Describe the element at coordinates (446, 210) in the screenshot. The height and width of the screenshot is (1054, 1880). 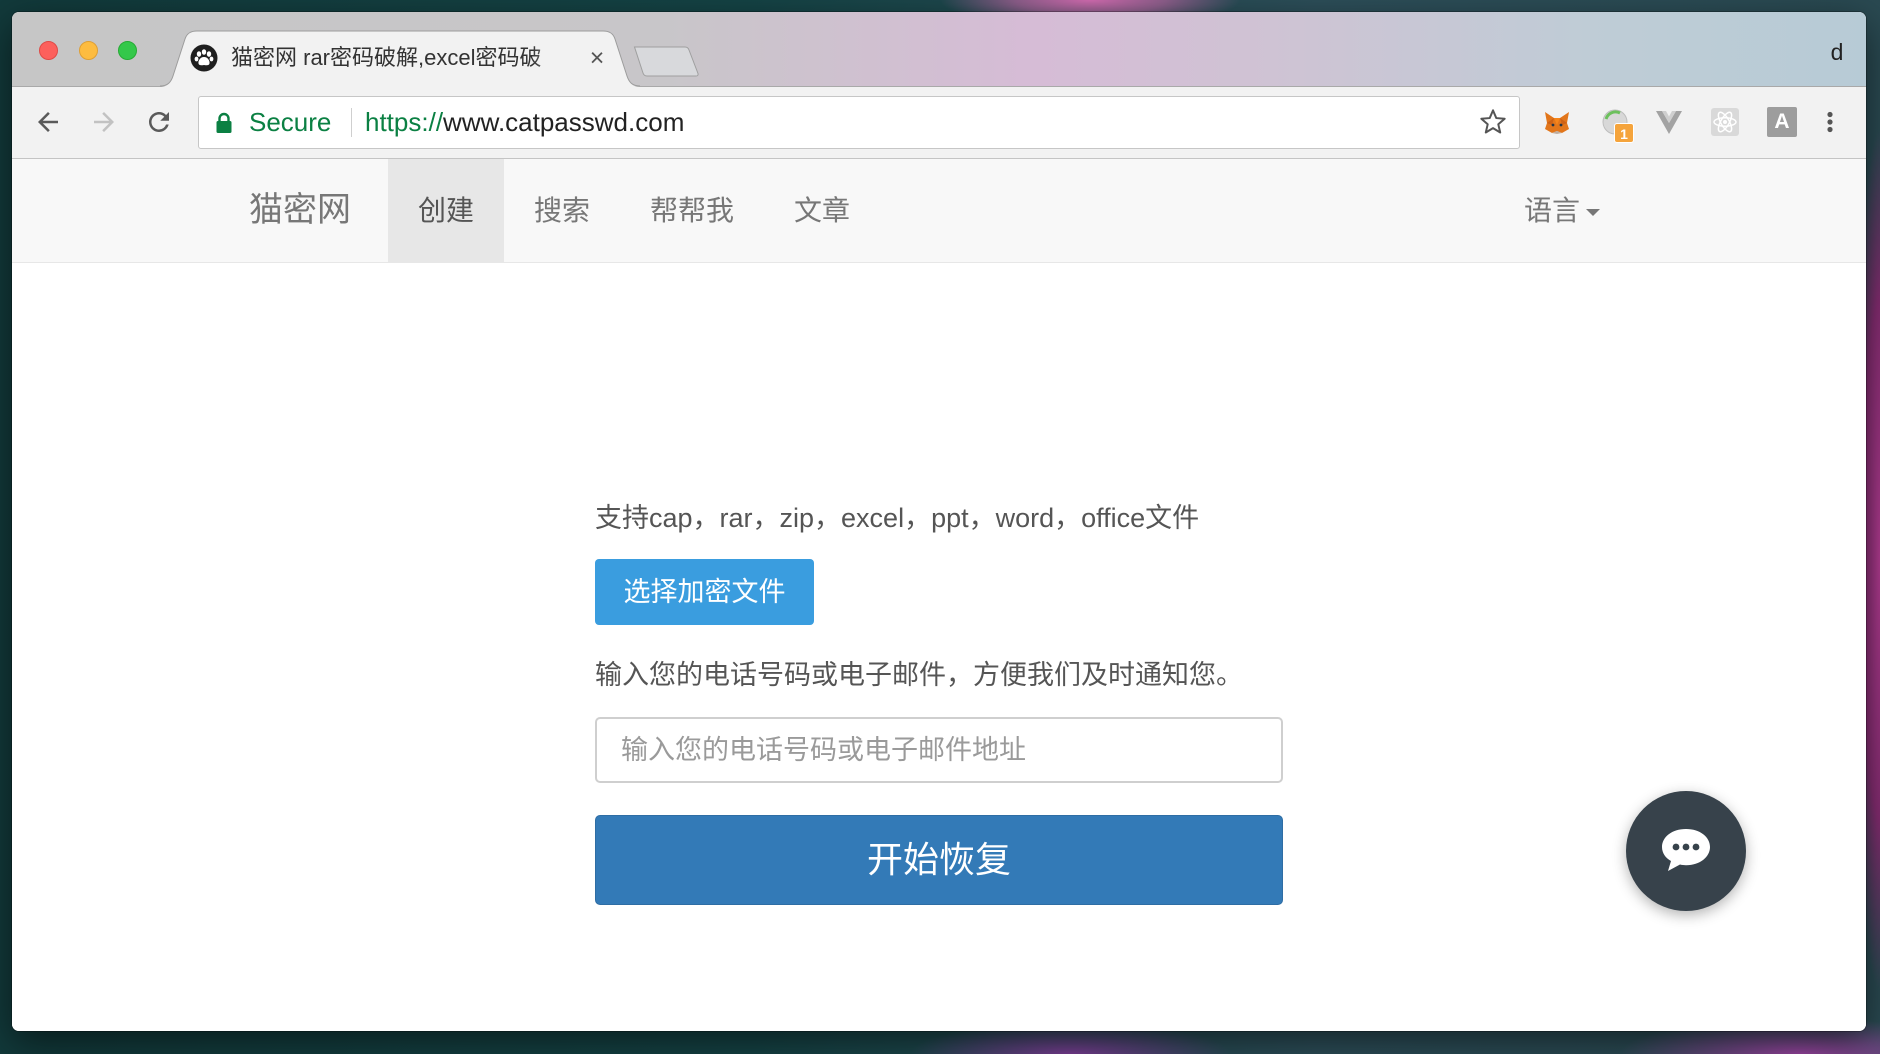
I see `nav-item-create: 创建` at that location.